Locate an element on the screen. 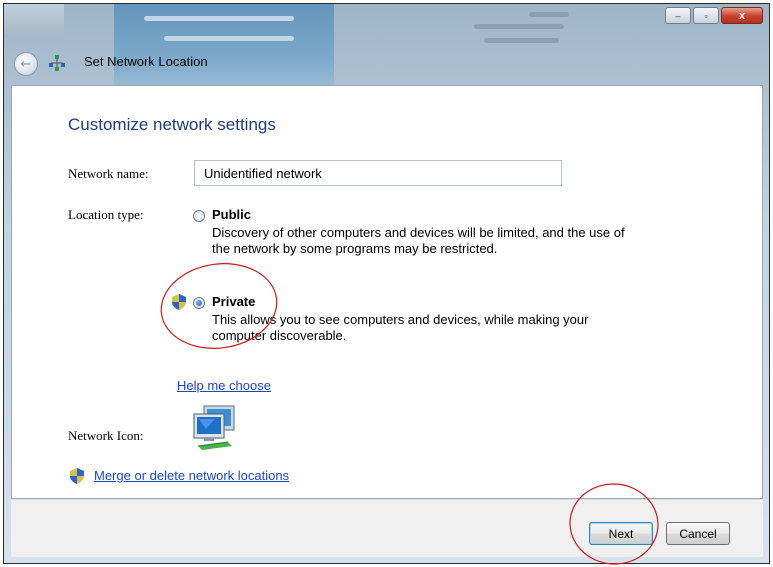  network-name-input is located at coordinates (378, 173).